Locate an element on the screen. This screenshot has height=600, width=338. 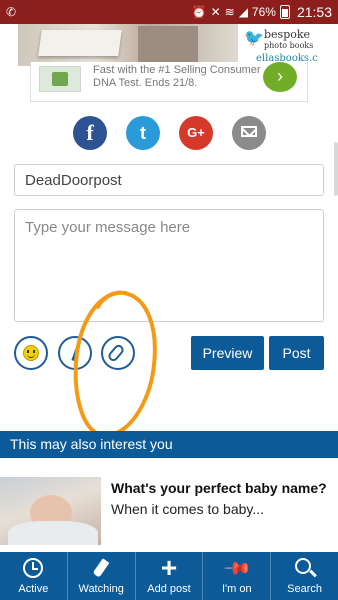
annotation-stroke is located at coordinates (115, 364).